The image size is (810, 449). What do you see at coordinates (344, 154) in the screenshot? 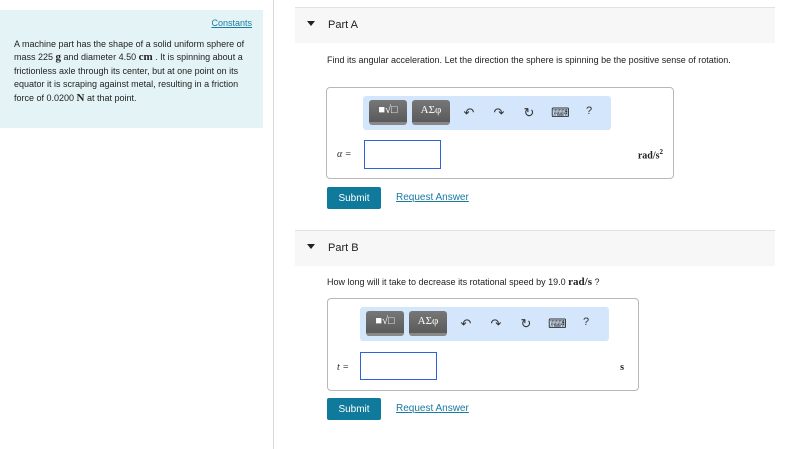
I see `alpha-label: α =` at bounding box center [344, 154].